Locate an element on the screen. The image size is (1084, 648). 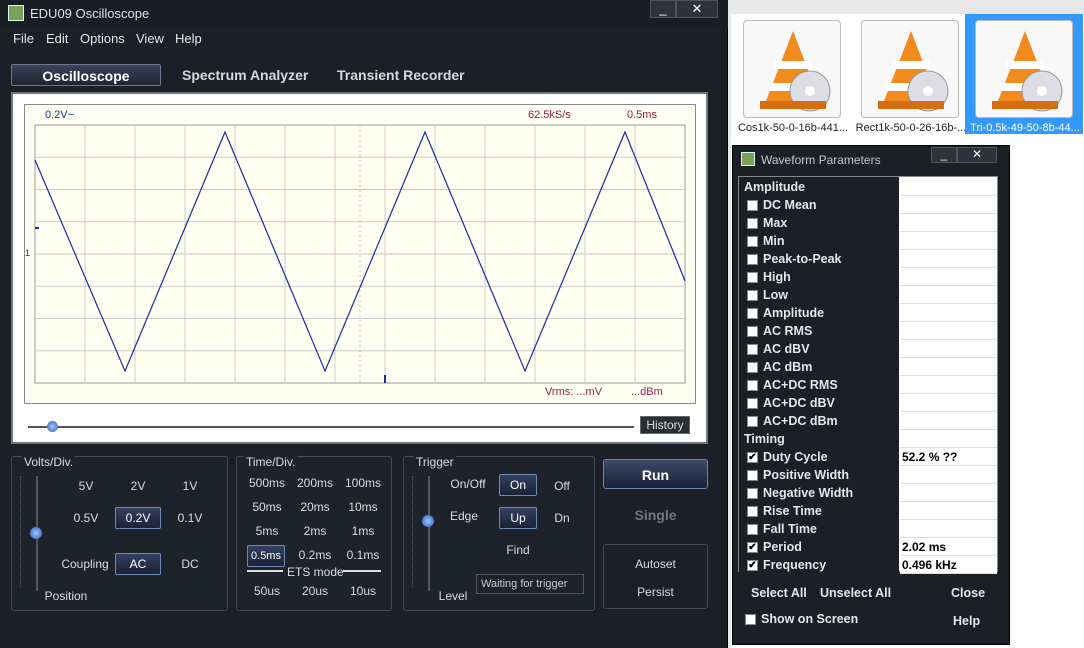
time-0-5ms: 0.5ms is located at coordinates (266, 556).